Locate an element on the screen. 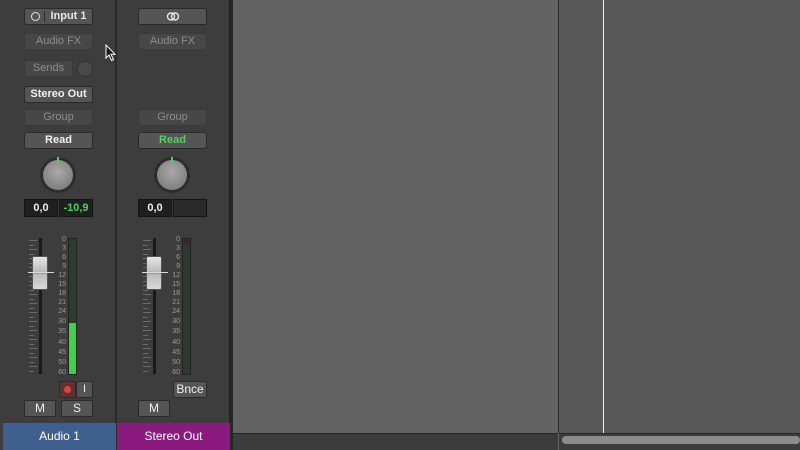 The height and width of the screenshot is (450, 800). stereo-link-icon is located at coordinates (172, 16).